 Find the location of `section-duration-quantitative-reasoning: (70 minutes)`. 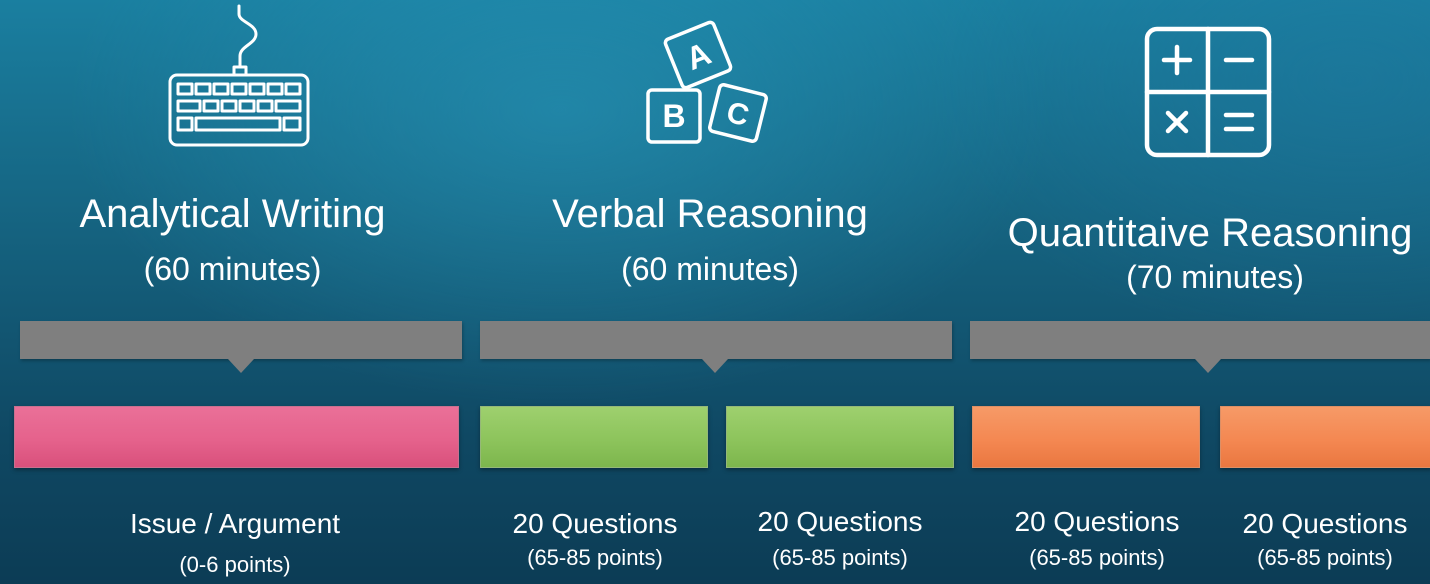

section-duration-quantitative-reasoning: (70 minutes) is located at coordinates (1215, 277).